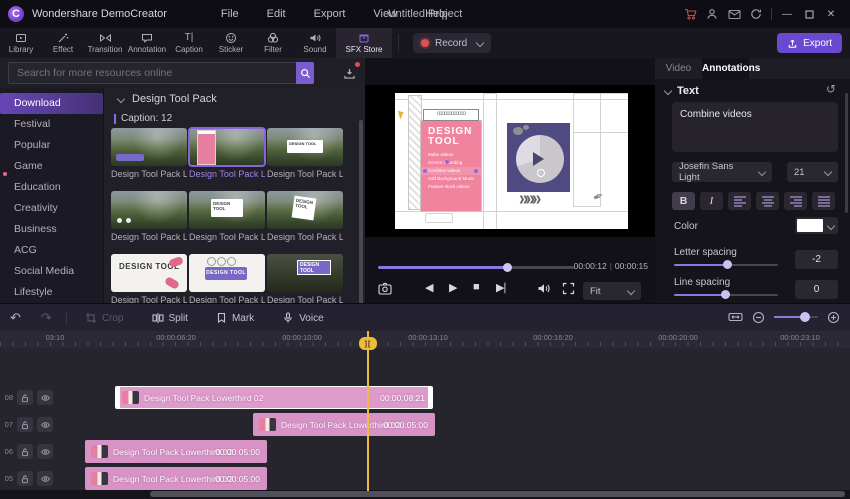  Describe the element at coordinates (235, 318) in the screenshot. I see `mark-button: Mark` at that location.